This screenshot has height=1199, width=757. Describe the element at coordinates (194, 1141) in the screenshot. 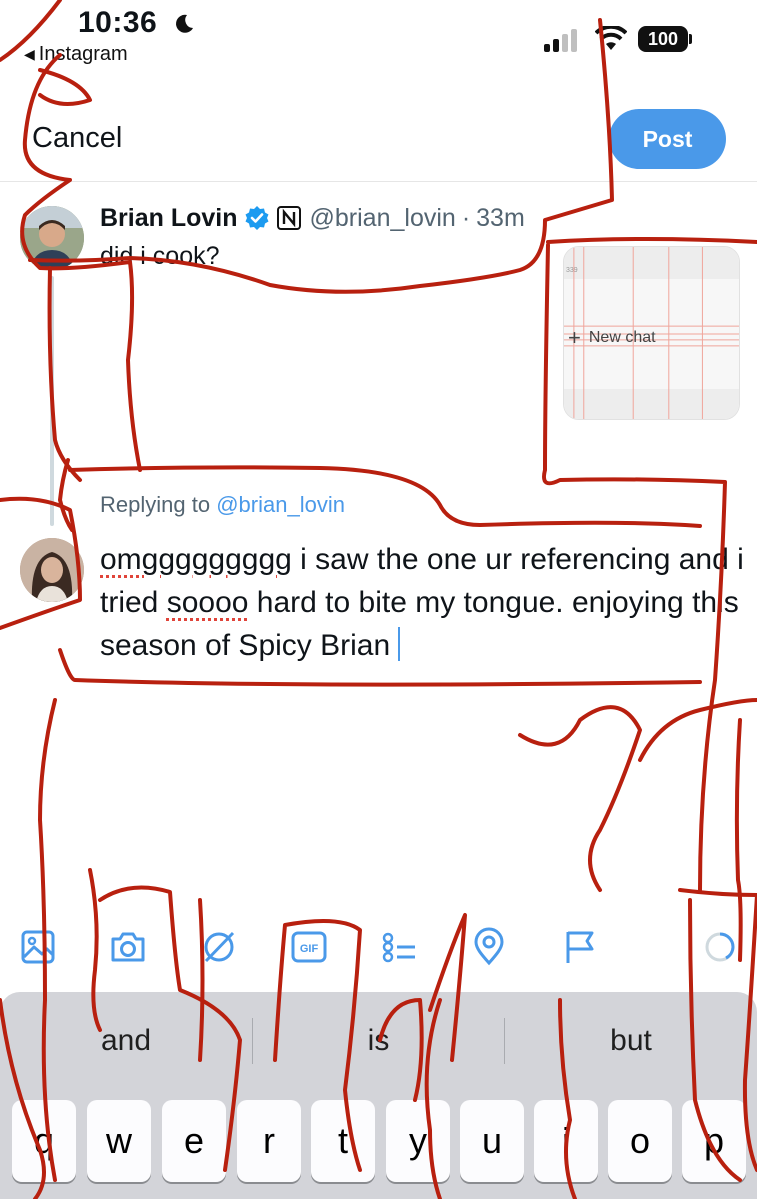

I see `key-e: e` at that location.